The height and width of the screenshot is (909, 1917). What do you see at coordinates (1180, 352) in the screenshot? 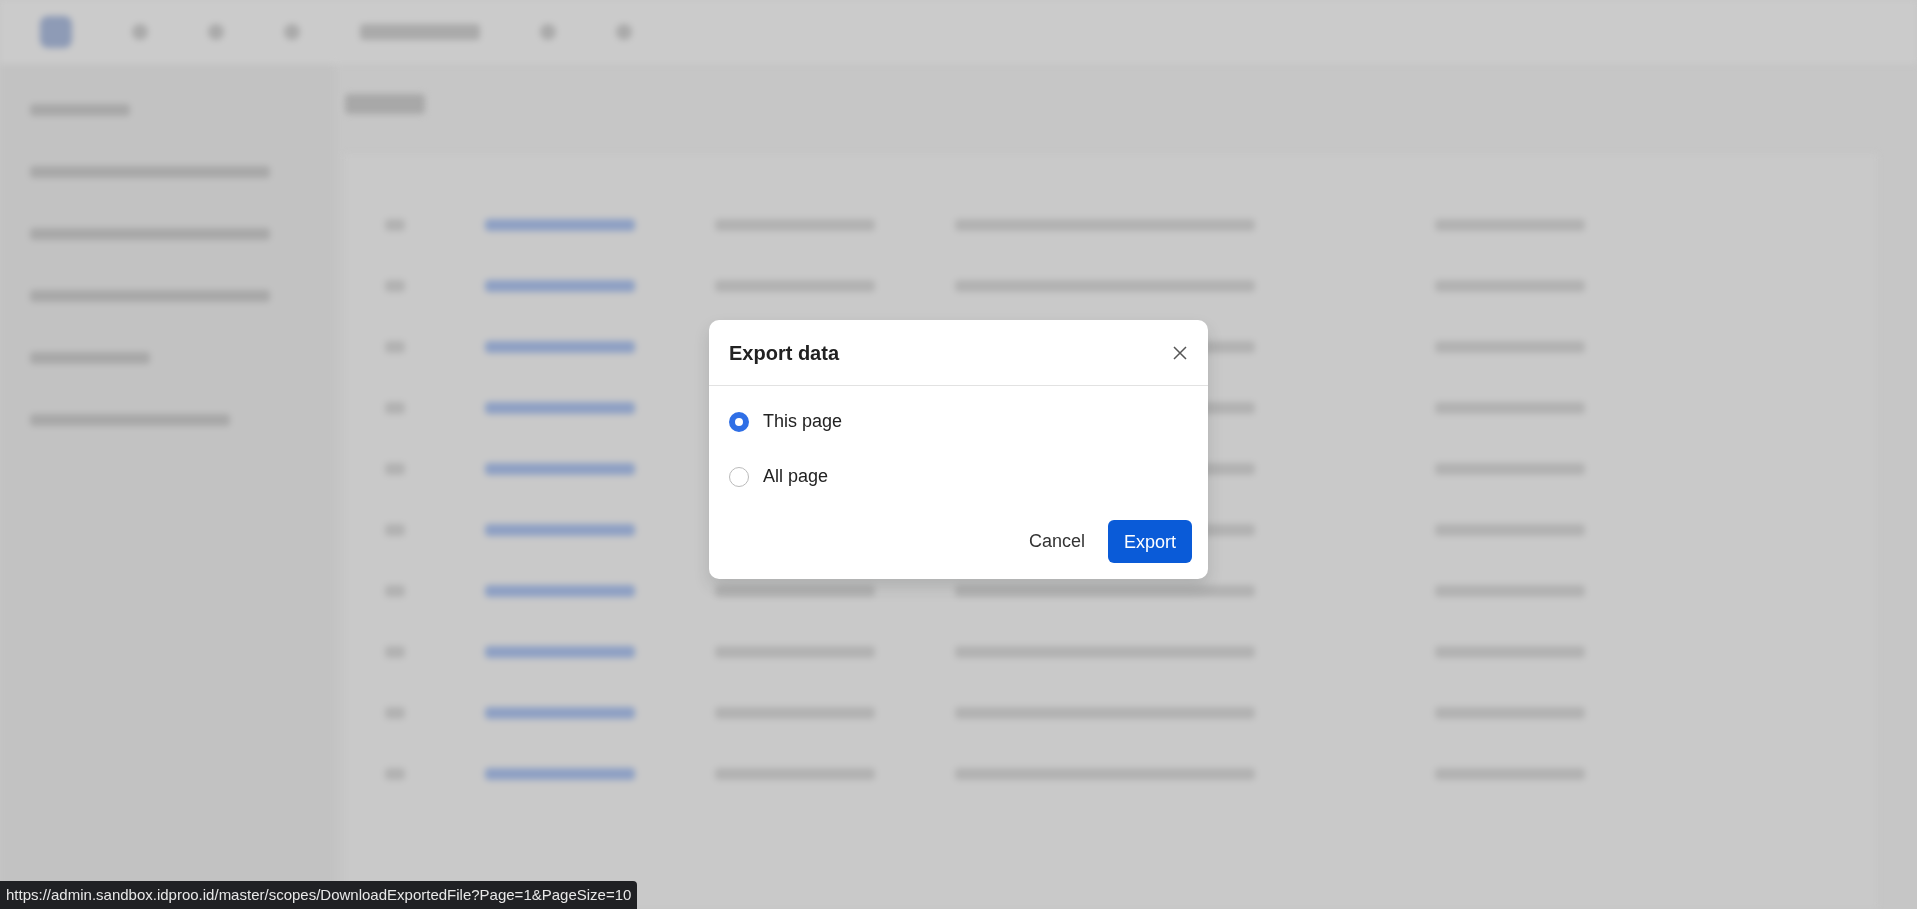
I see `close-icon` at bounding box center [1180, 352].